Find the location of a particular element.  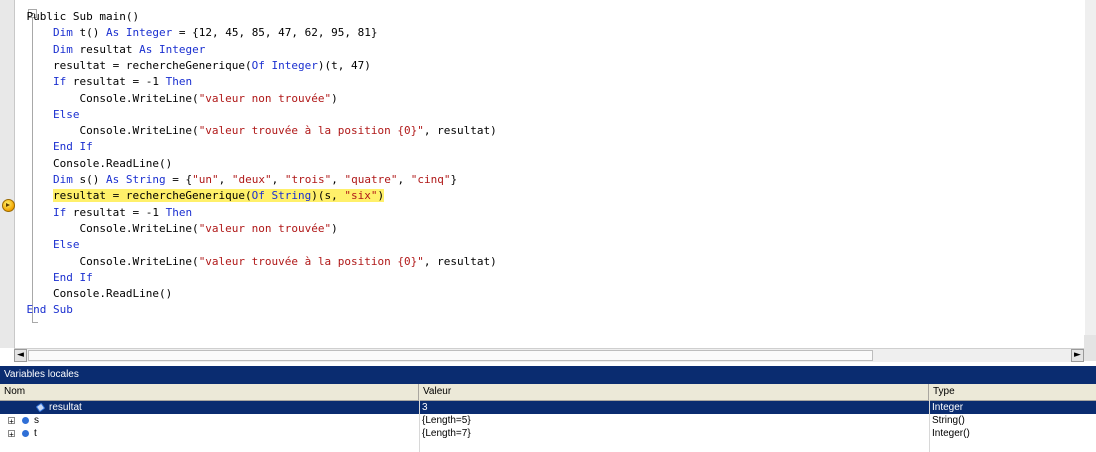

code-line: Public Sub main() is located at coordinates (69, 17).